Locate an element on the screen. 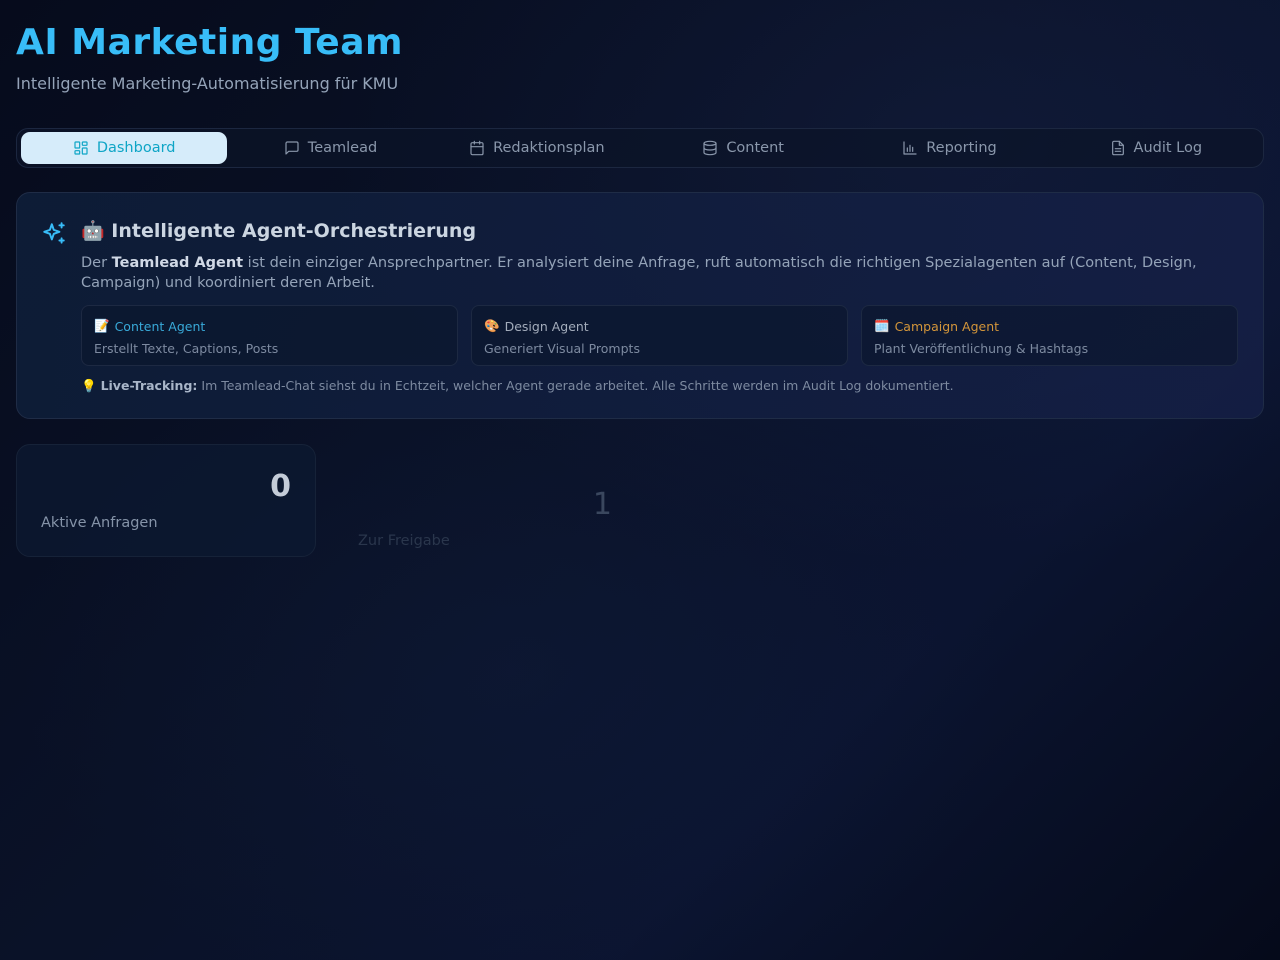  agent-title: 📝 Content Agent is located at coordinates (269, 326).